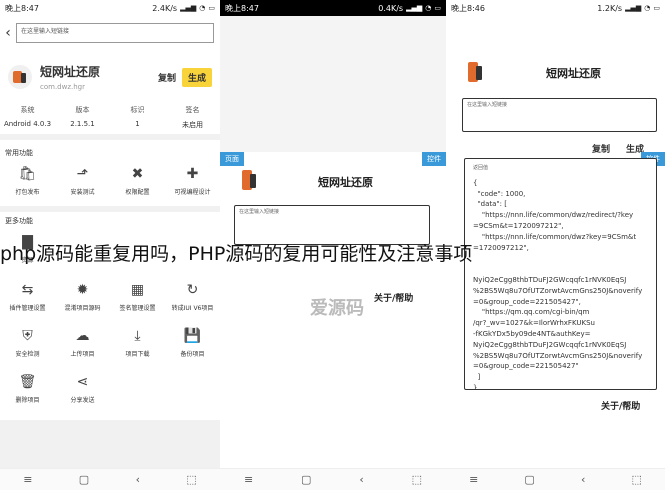 Image resolution: width=665 pixels, height=490 pixels. I want to click on refresh-icon: ↻, so click(192, 290).